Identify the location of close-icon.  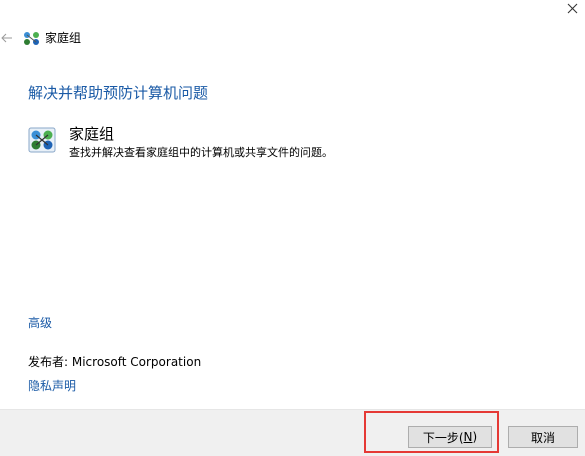
(572, 8).